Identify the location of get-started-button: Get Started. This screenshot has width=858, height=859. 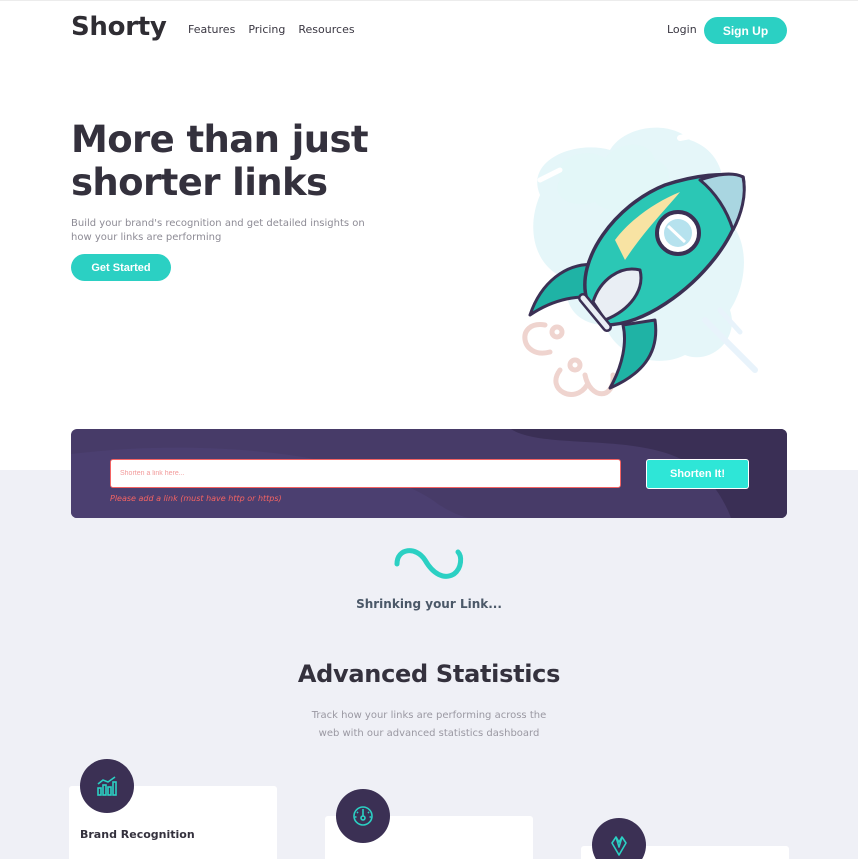
(121, 267).